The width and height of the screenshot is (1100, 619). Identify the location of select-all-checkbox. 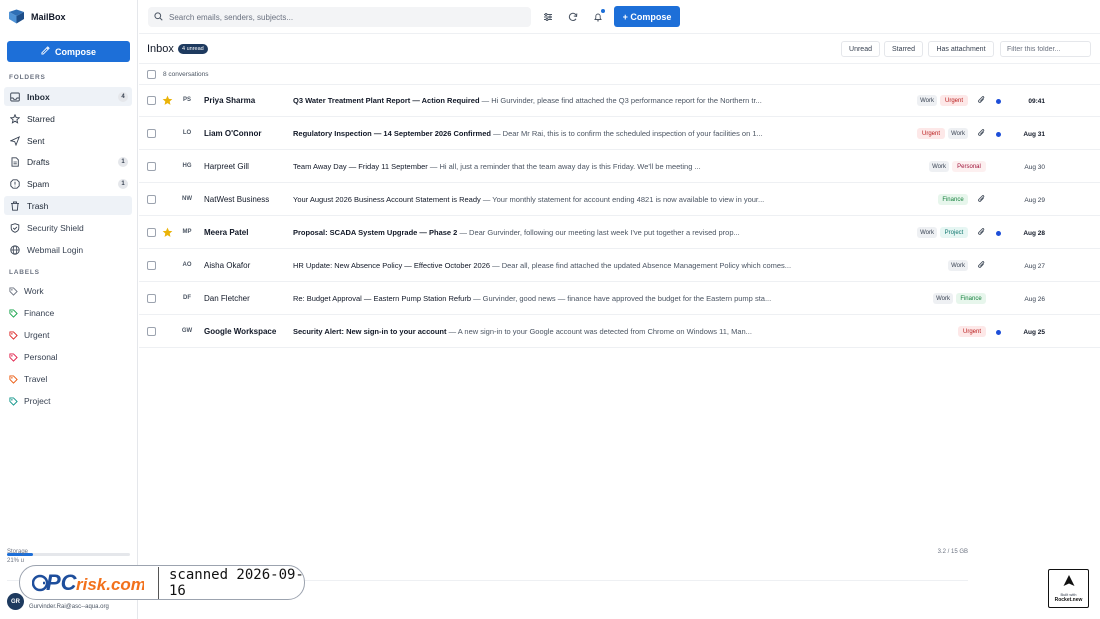
(151, 74).